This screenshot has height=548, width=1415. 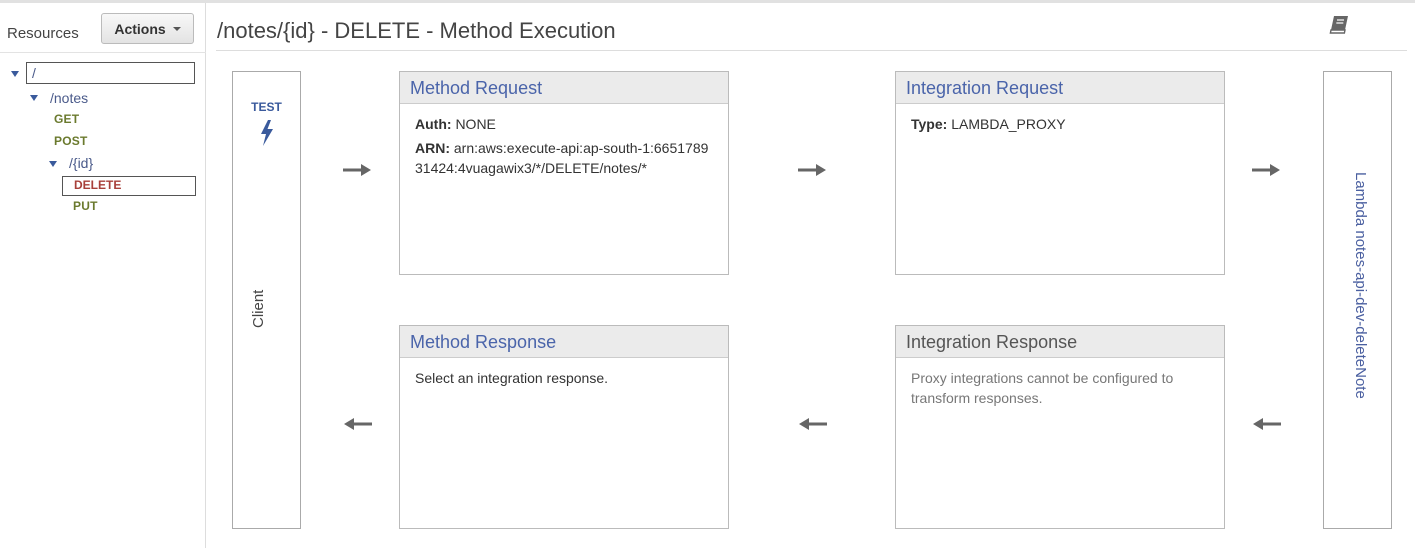 What do you see at coordinates (1360, 285) in the screenshot?
I see `lambda-label: Lambda notes-api-dev-deleteNote` at bounding box center [1360, 285].